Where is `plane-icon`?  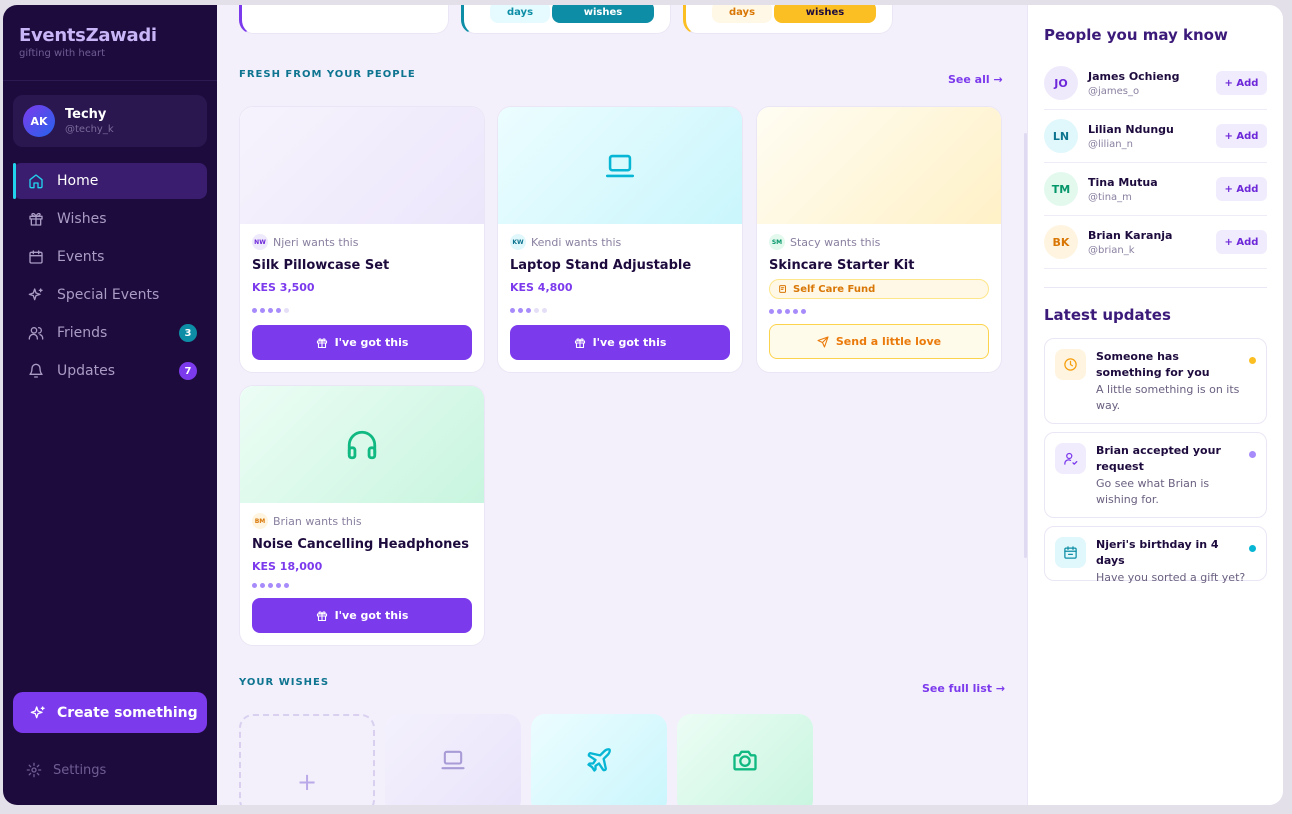 plane-icon is located at coordinates (599, 760).